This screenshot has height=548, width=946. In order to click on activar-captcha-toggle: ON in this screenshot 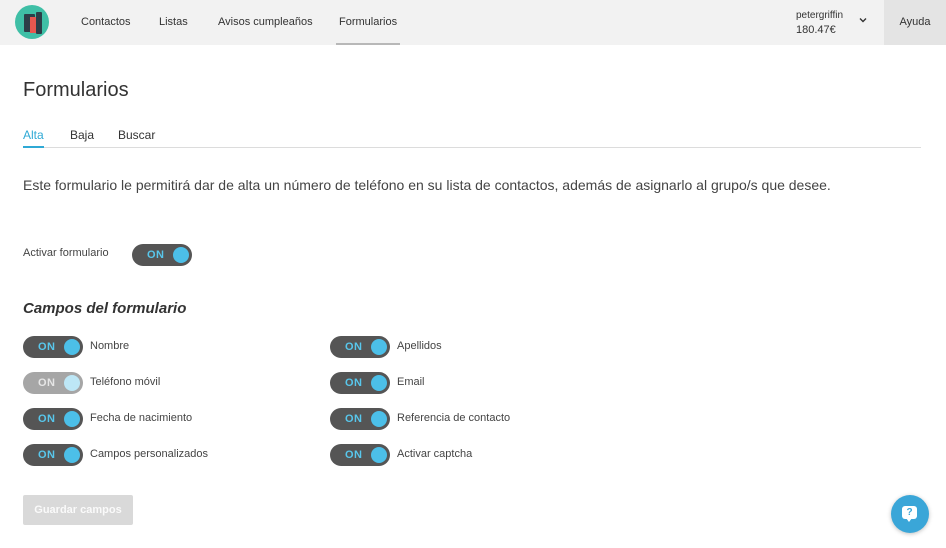, I will do `click(360, 455)`.